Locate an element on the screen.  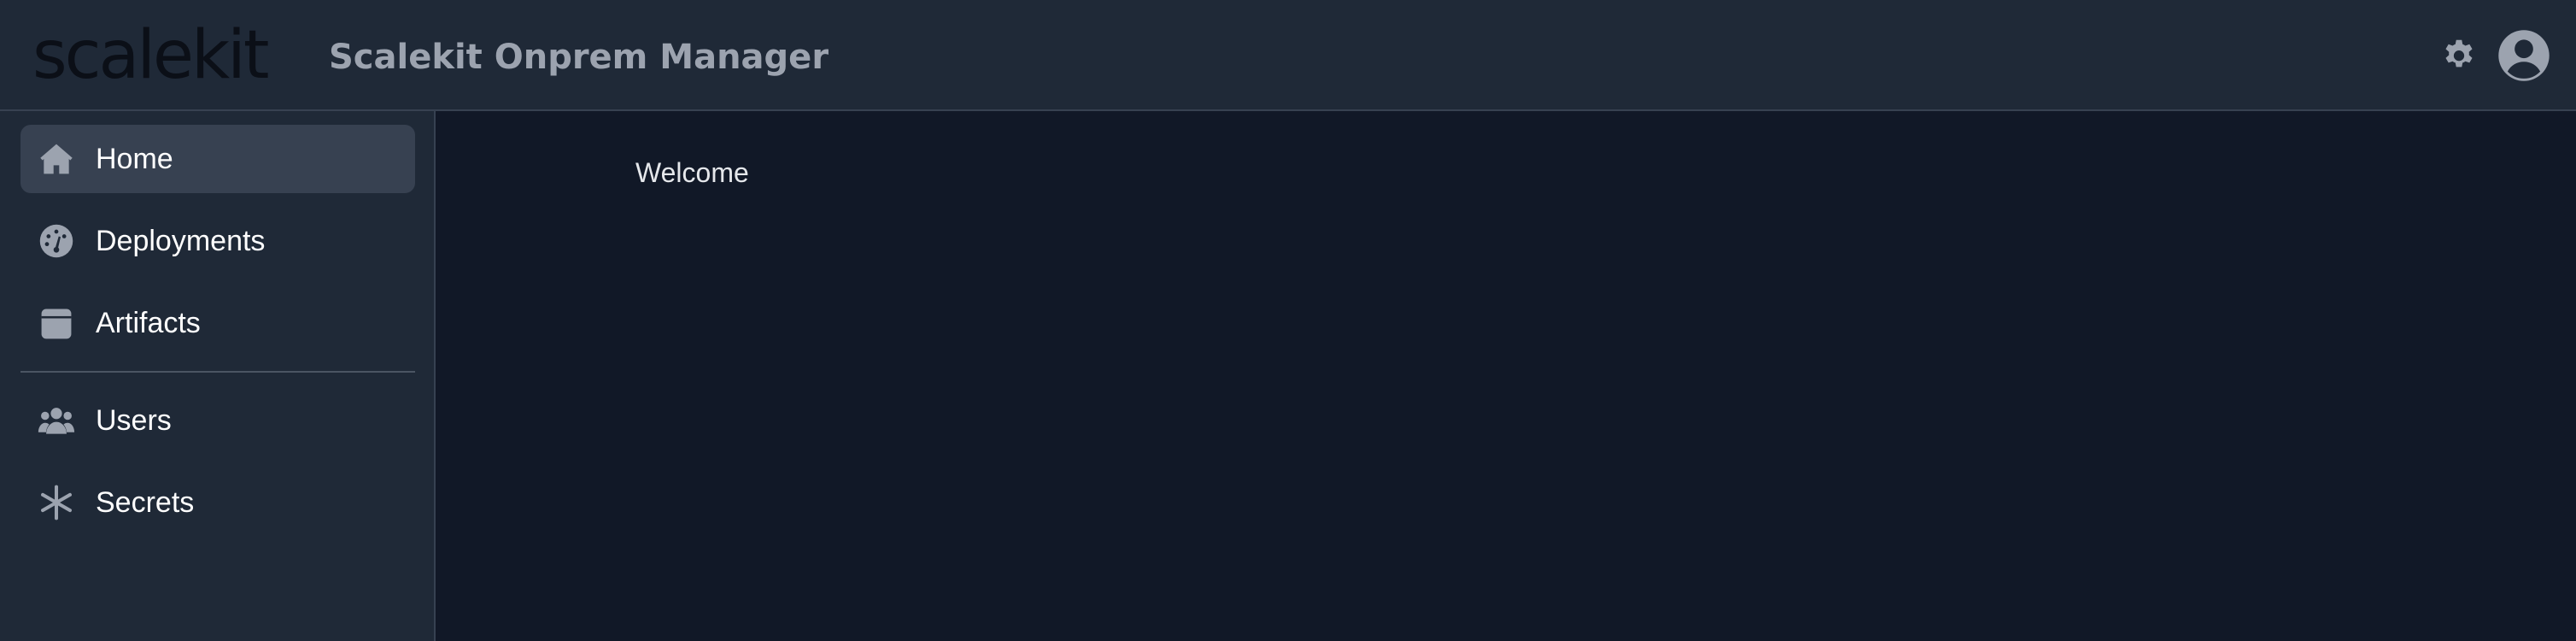
app-title: Scalekit Onprem Manager is located at coordinates (579, 57).